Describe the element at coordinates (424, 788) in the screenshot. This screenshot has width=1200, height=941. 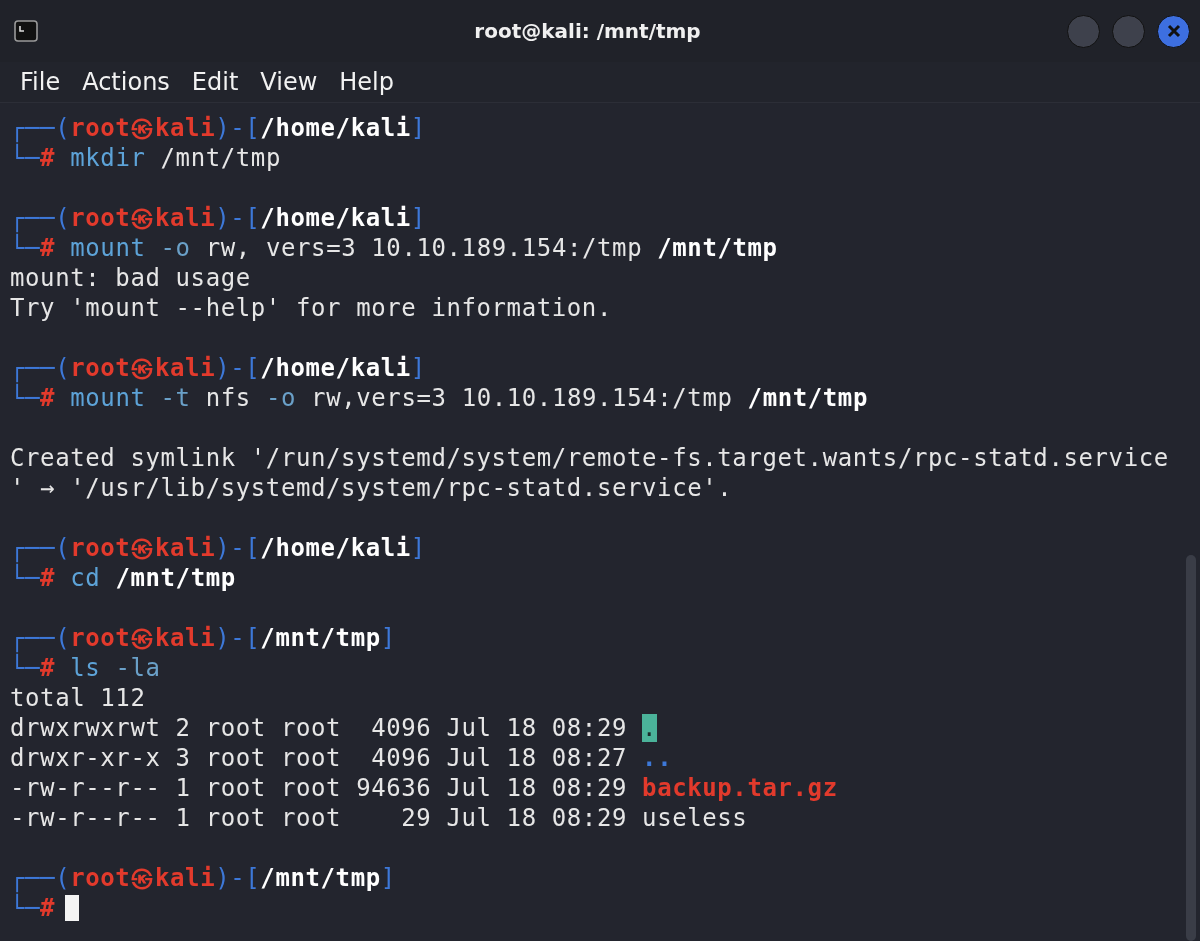
I see `file-listing-line: -rw-r--r-- 1 root root 94636 Jul 18 08:29 backup.tar.gz` at that location.